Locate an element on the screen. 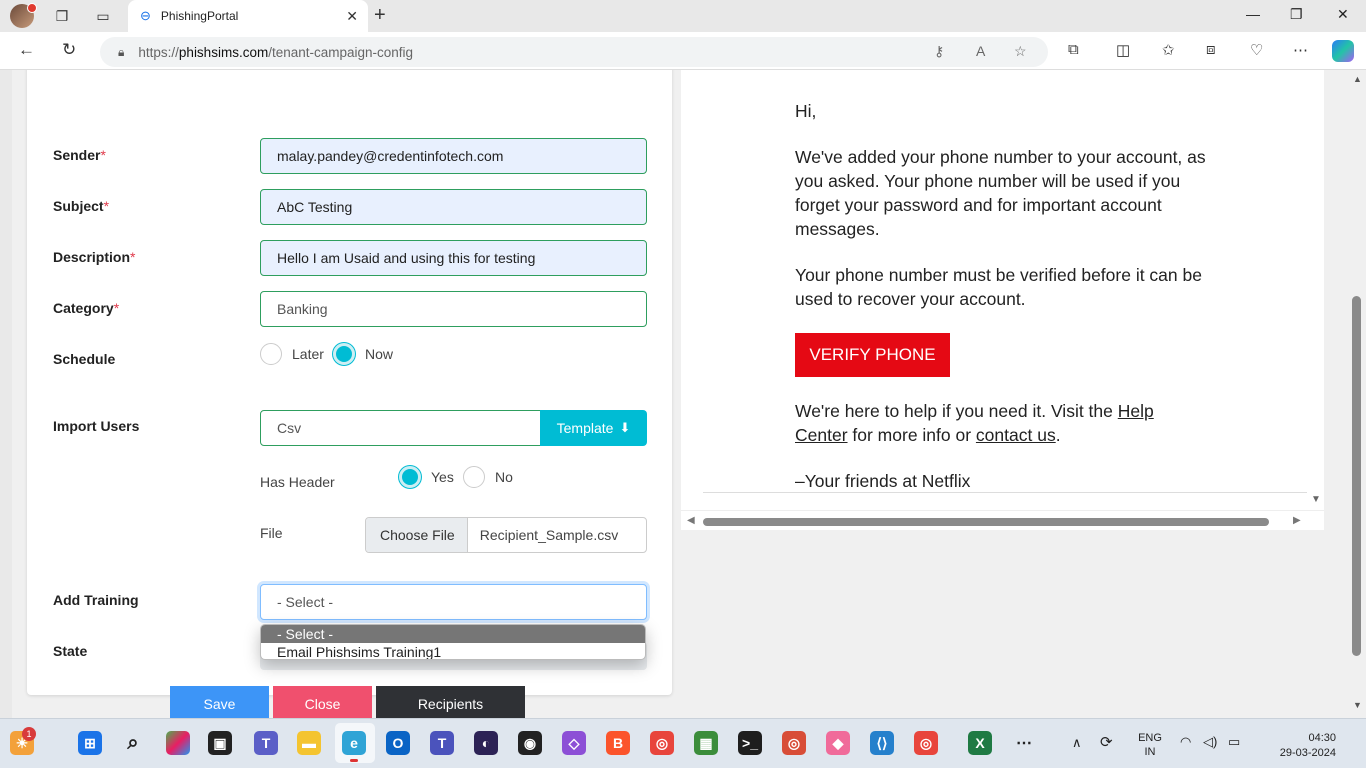 The width and height of the screenshot is (1366, 768). sender-label: Sender* is located at coordinates (79, 155).